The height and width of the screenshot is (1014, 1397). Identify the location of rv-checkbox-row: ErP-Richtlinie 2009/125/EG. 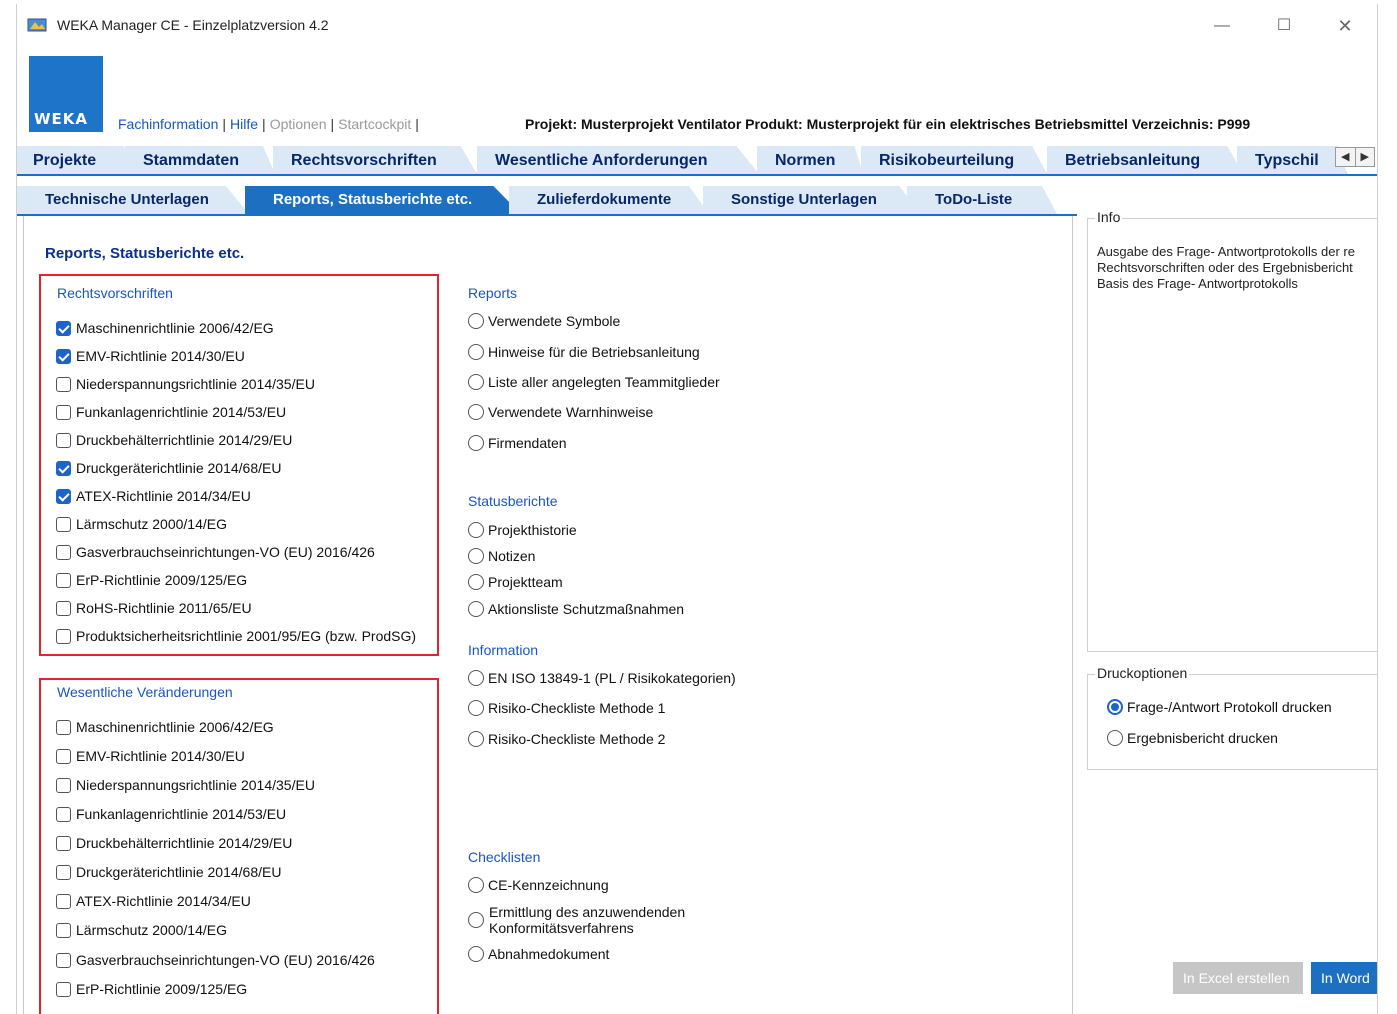
(151, 580).